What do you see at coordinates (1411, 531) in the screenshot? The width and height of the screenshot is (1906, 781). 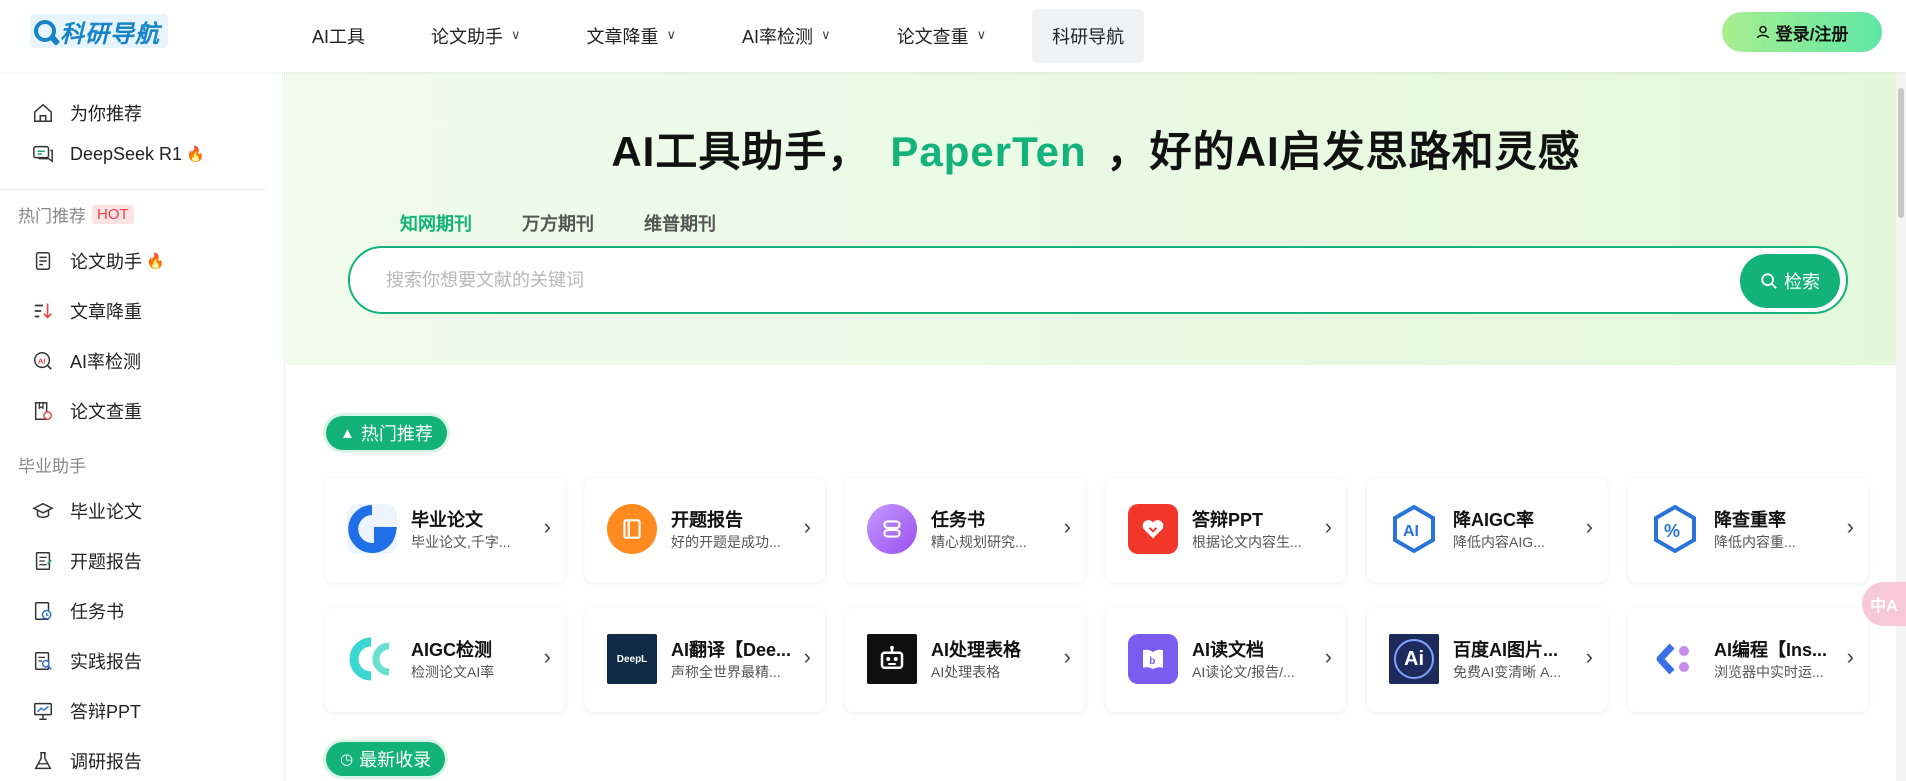 I see `svg-text: AI` at bounding box center [1411, 531].